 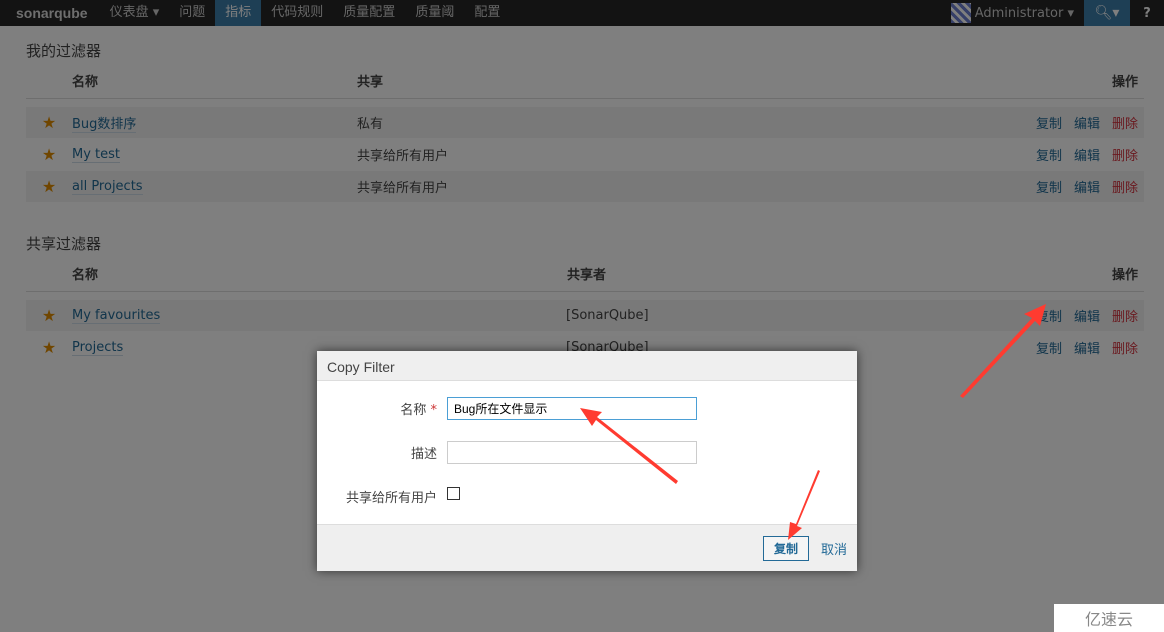 What do you see at coordinates (418, 410) in the screenshot?
I see `name-label: 名称 *` at bounding box center [418, 410].